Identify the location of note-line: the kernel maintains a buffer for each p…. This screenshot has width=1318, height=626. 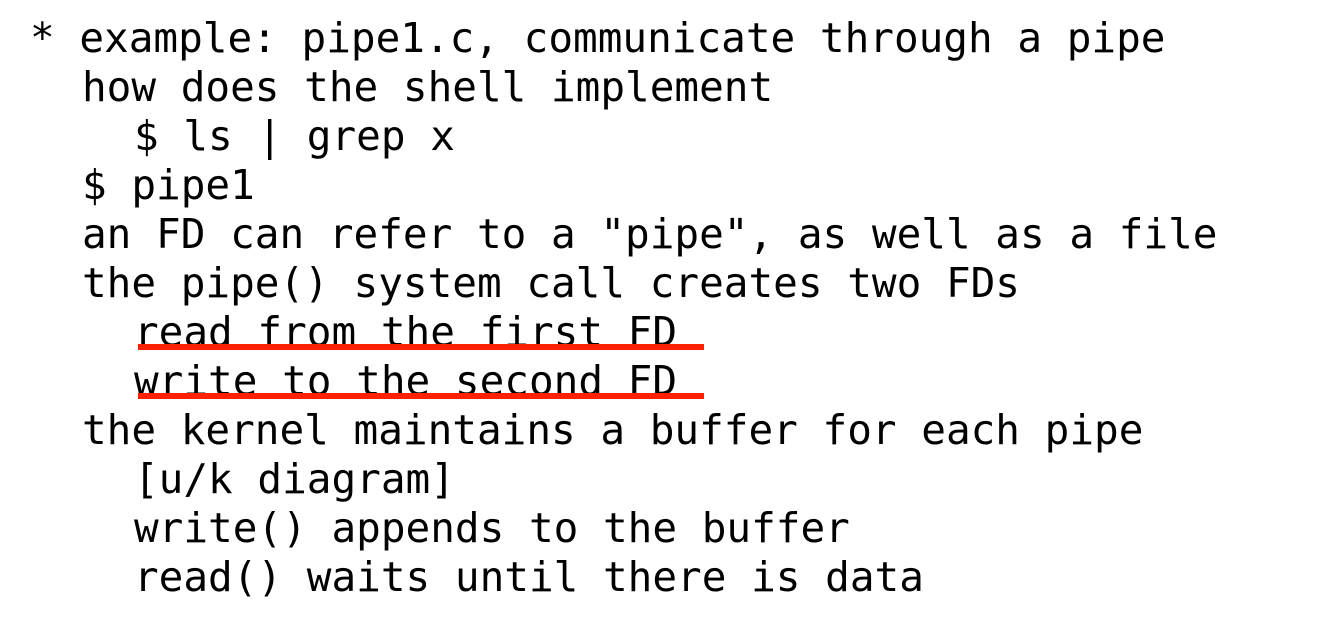
(613, 430).